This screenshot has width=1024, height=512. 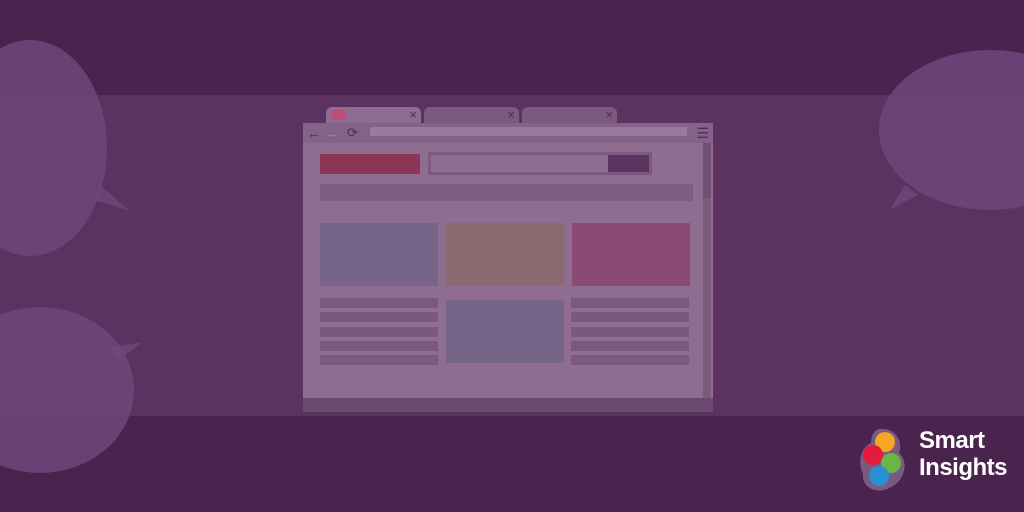 I want to click on site-nav-bar, so click(x=506, y=192).